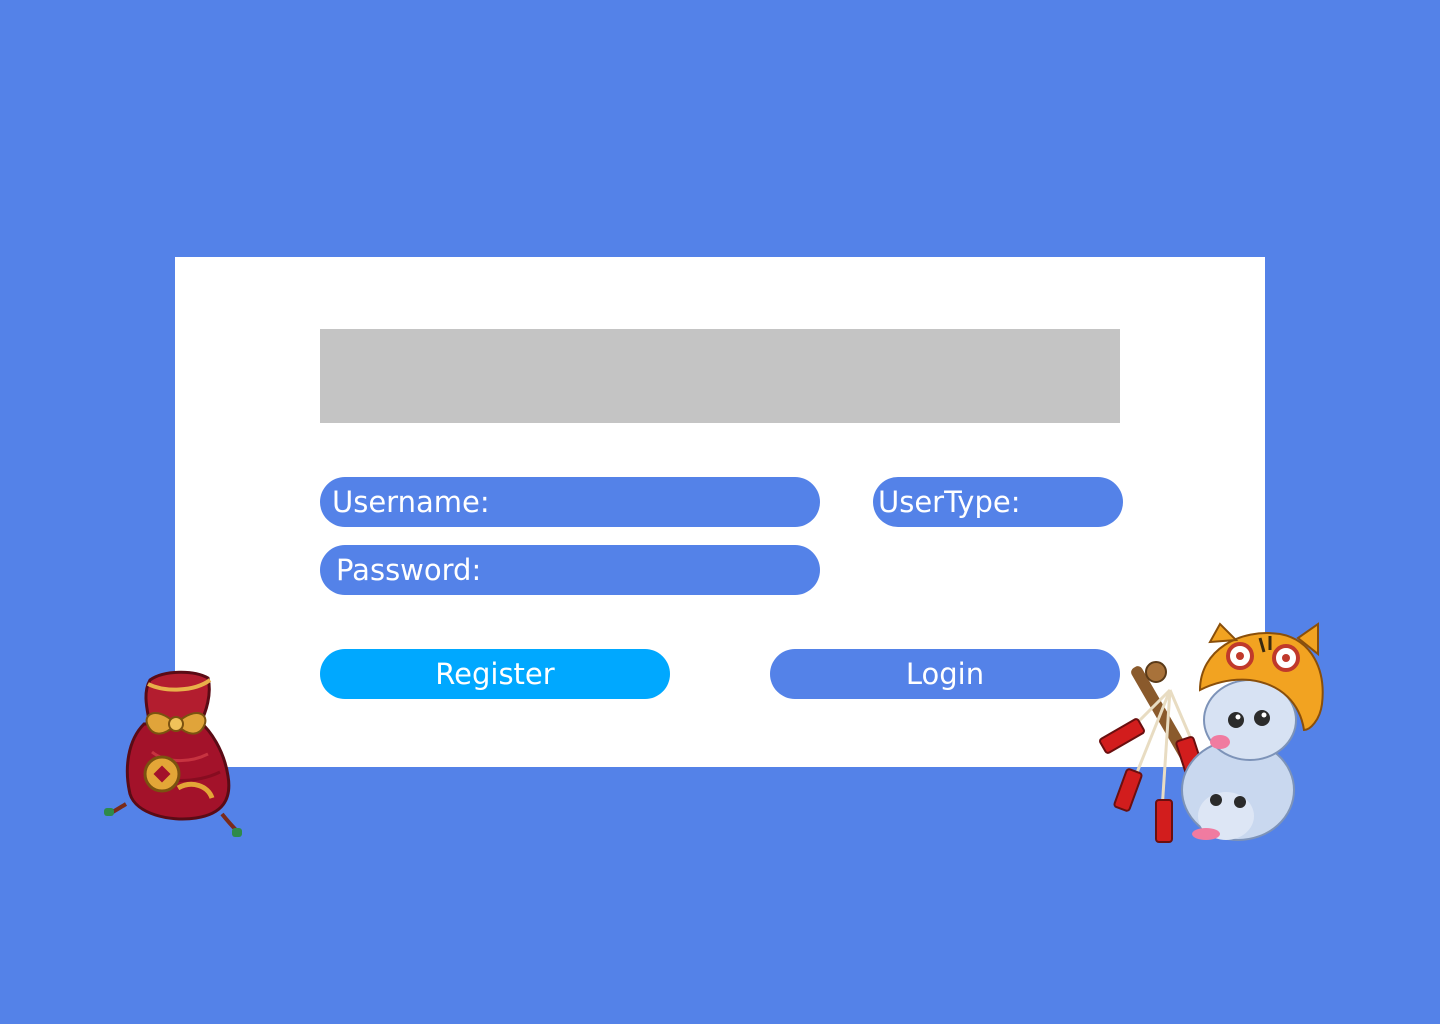  I want to click on register-button: Register, so click(495, 674).